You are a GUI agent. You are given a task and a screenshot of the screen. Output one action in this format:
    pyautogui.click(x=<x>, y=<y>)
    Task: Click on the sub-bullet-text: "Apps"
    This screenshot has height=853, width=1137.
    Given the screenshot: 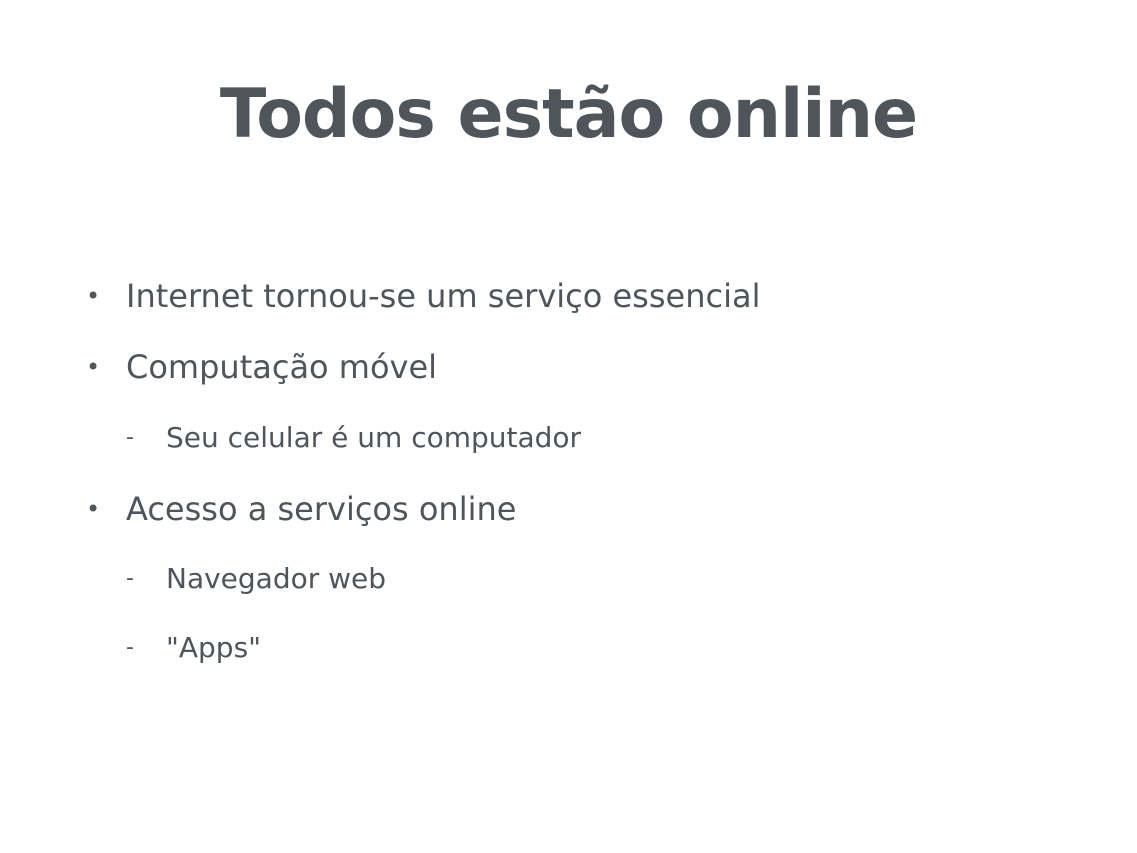 What is the action you would take?
    pyautogui.click(x=214, y=647)
    